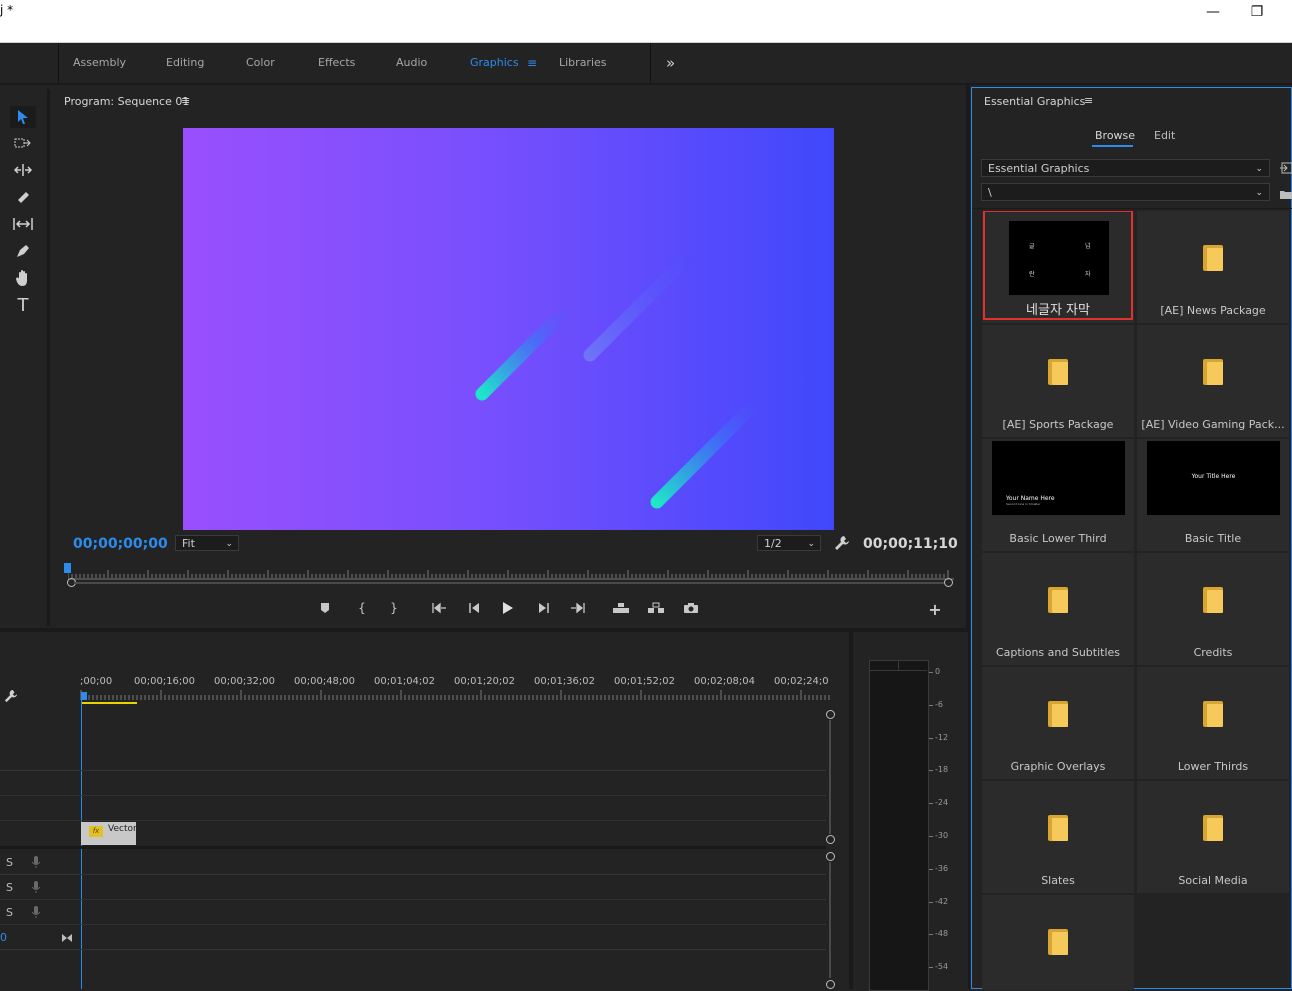  I want to click on pen-icon, so click(23, 251).